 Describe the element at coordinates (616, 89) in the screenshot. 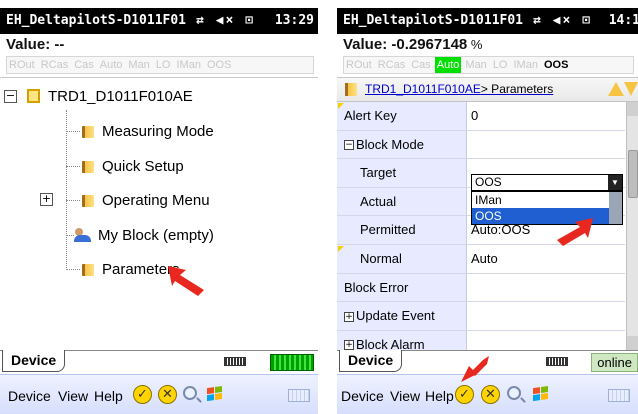

I see `navigate-up-icon` at that location.